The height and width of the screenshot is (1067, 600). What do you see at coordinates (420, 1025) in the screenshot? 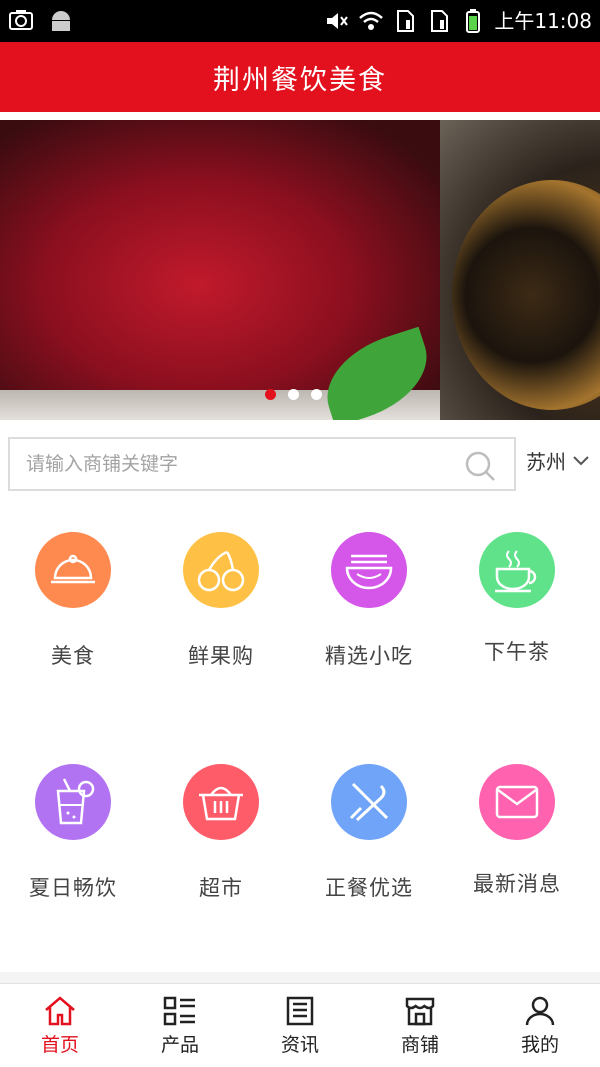
I see `nav-stores: 商铺` at bounding box center [420, 1025].